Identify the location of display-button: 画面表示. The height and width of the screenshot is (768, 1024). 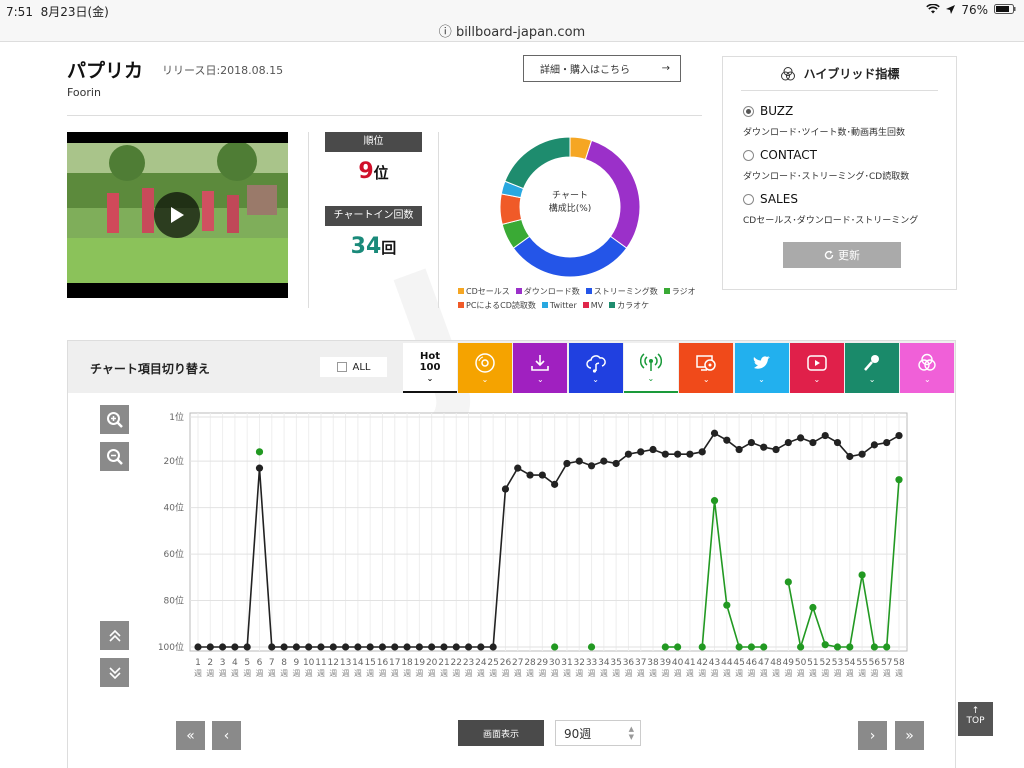
(501, 733).